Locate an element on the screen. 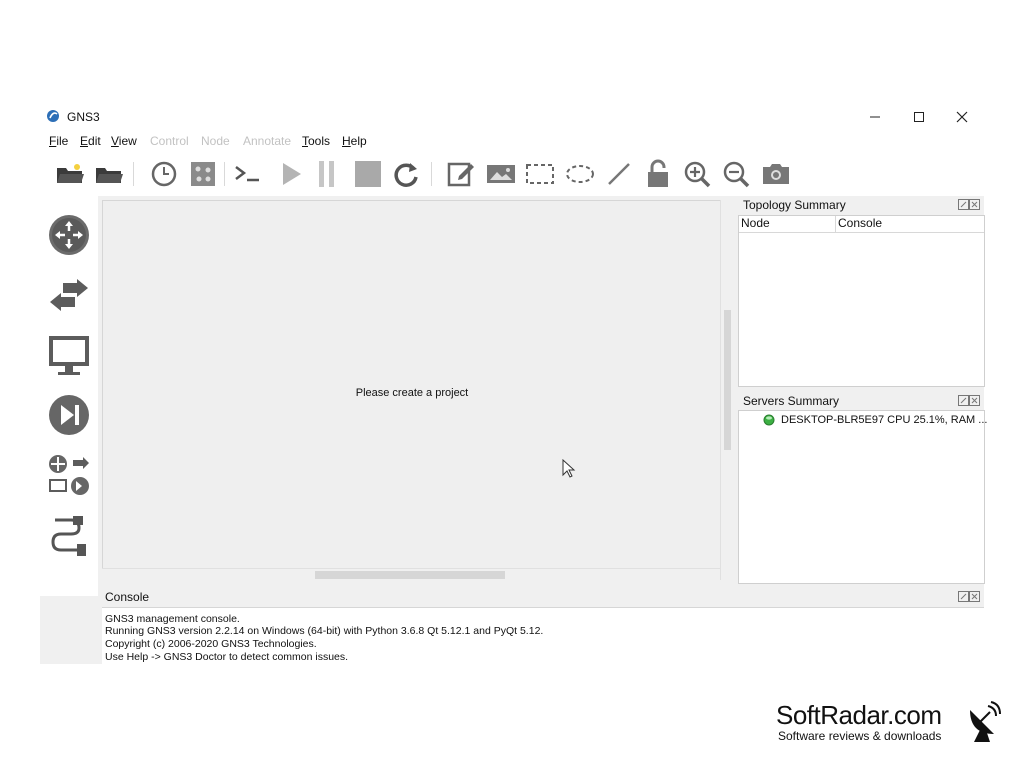 Image resolution: width=1025 pixels, height=769 pixels. draw-line-icon is located at coordinates (619, 174).